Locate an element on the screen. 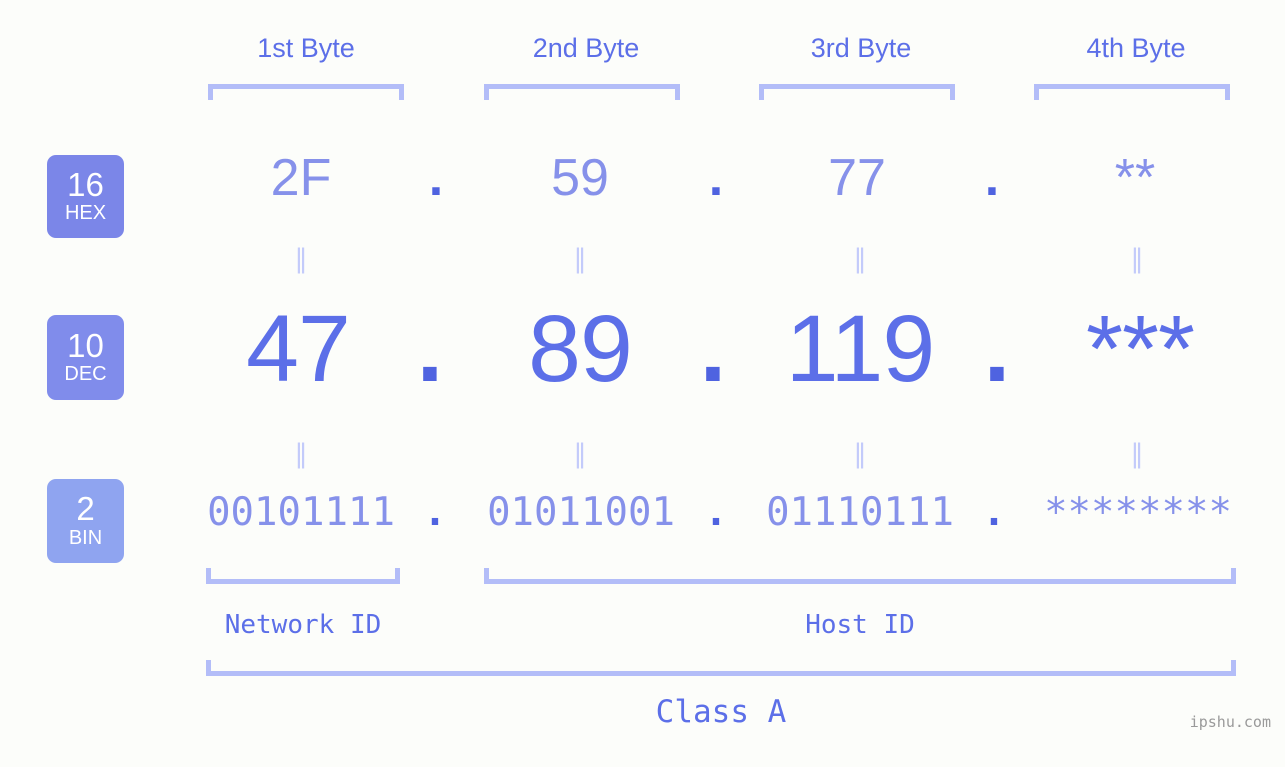  bin-byte-4: ******** is located at coordinates (1138, 512).